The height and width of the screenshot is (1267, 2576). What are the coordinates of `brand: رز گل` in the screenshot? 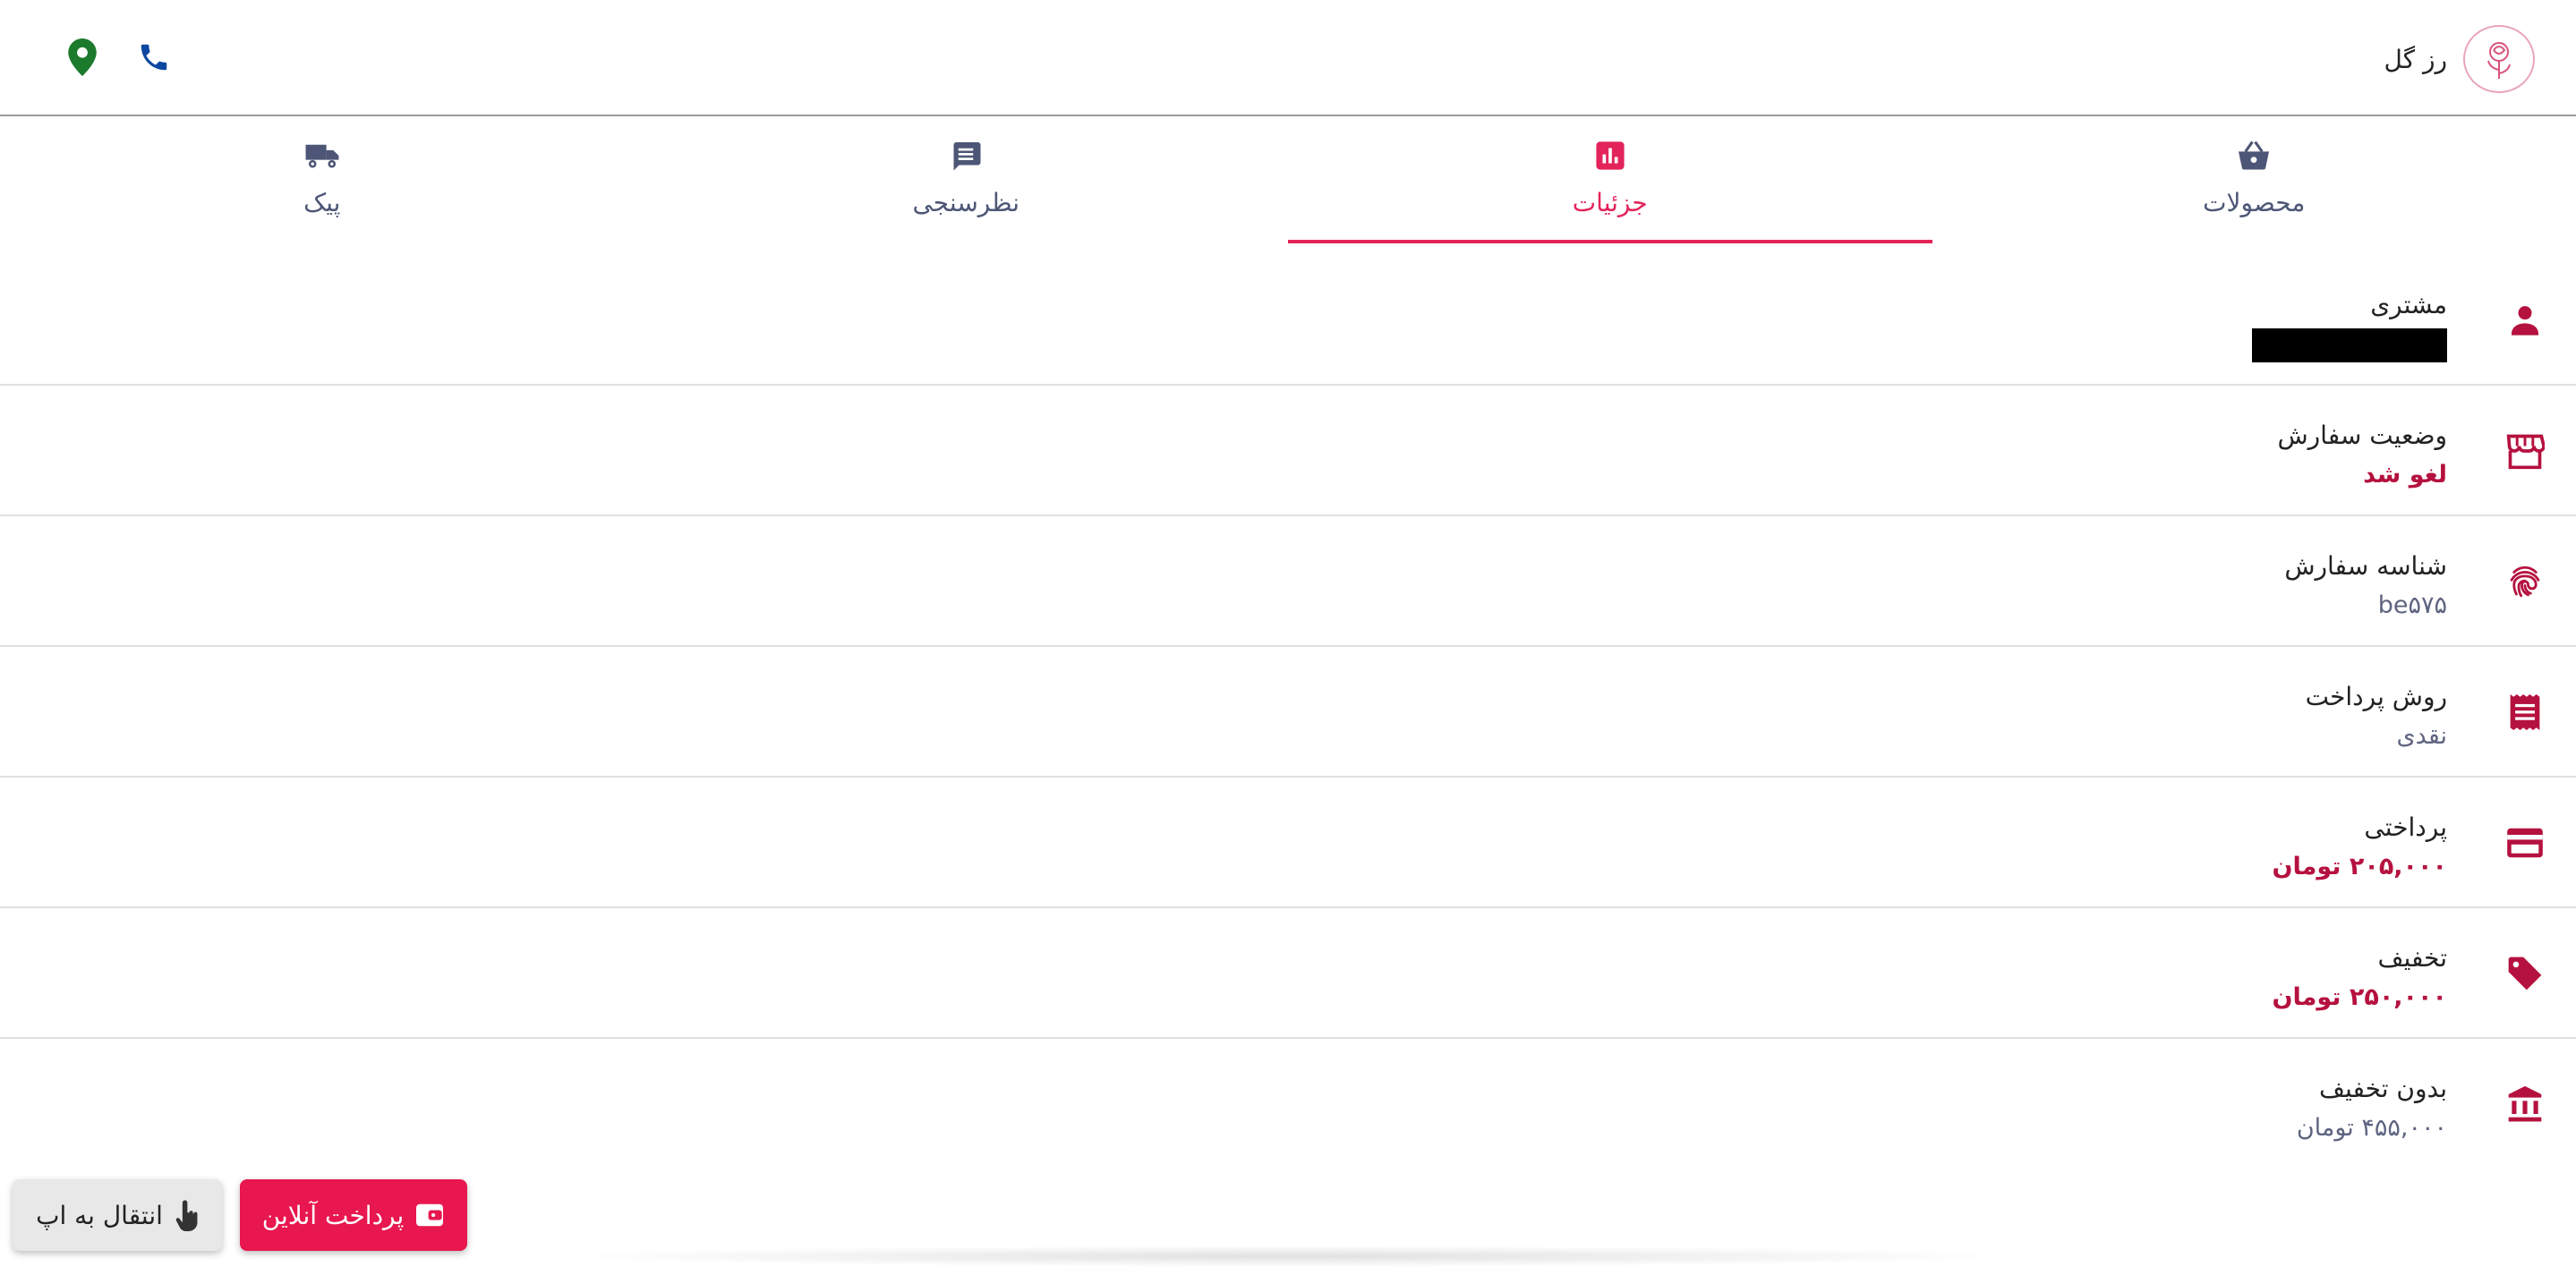 It's located at (2459, 59).